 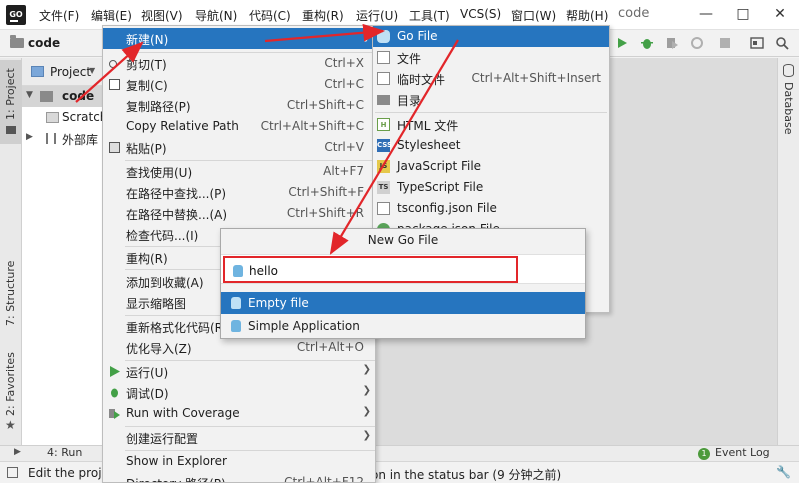 I want to click on new-item-scratch-file: 临时文件 Ctrl+Alt+Shift+Insert, so click(x=491, y=78).